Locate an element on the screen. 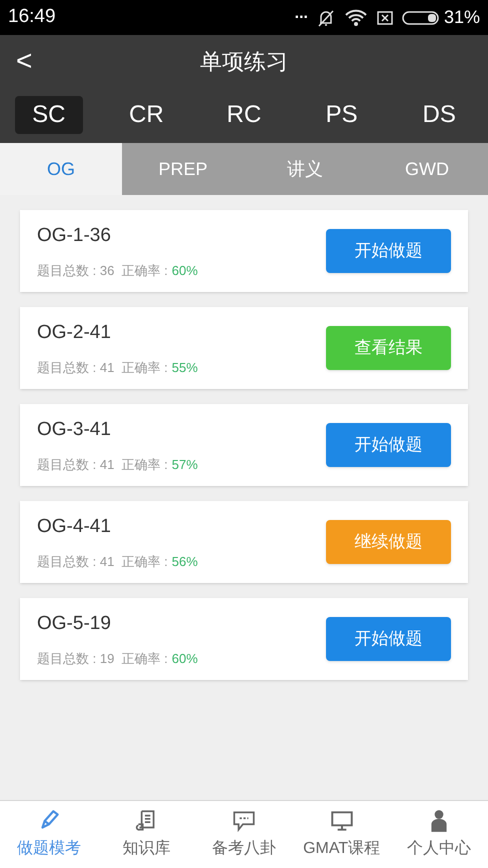 This screenshot has height=868, width=488. set-title: OG-1-36 is located at coordinates (74, 236).